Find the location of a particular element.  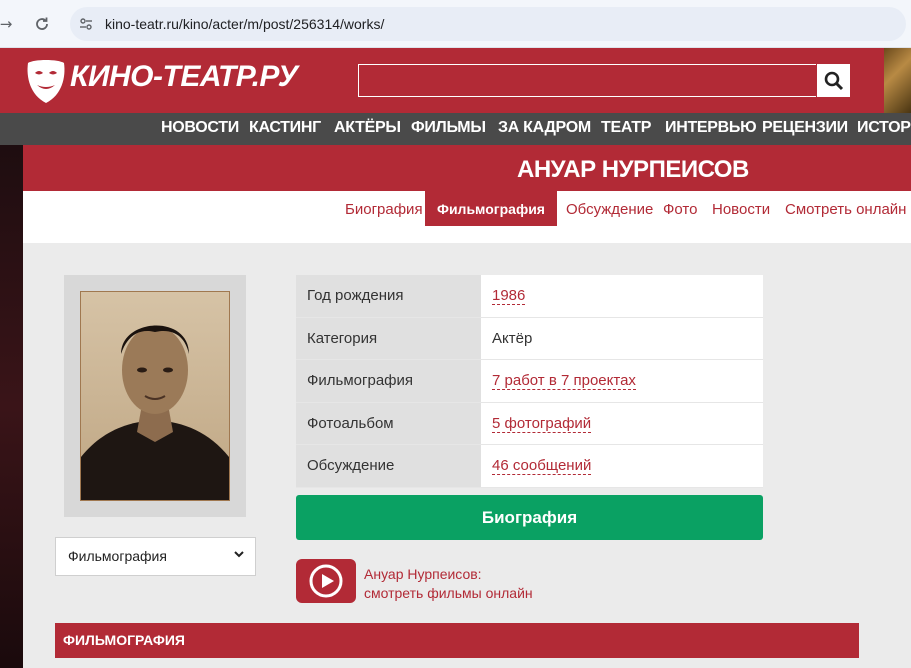

filmography-header-bar: ФИЛЬМОГРАФИЯ is located at coordinates (457, 640).